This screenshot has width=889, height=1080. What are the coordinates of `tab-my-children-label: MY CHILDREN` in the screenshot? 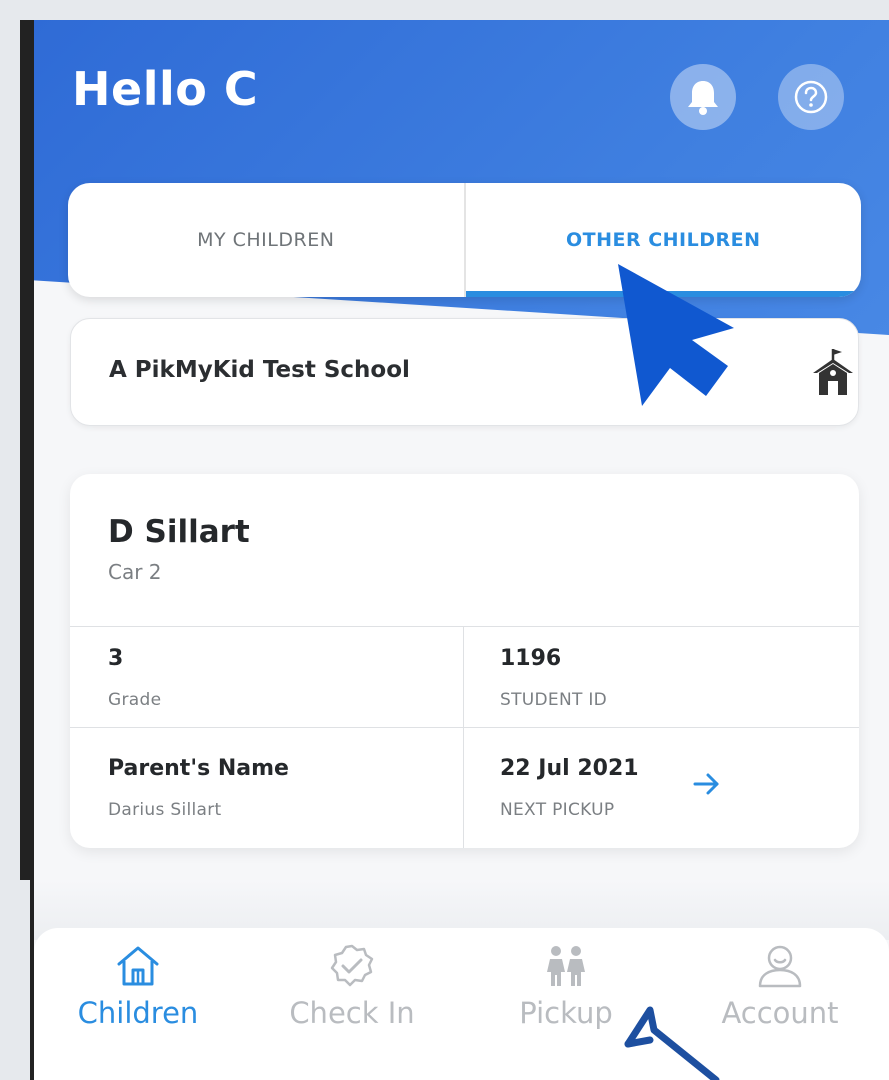 It's located at (266, 240).